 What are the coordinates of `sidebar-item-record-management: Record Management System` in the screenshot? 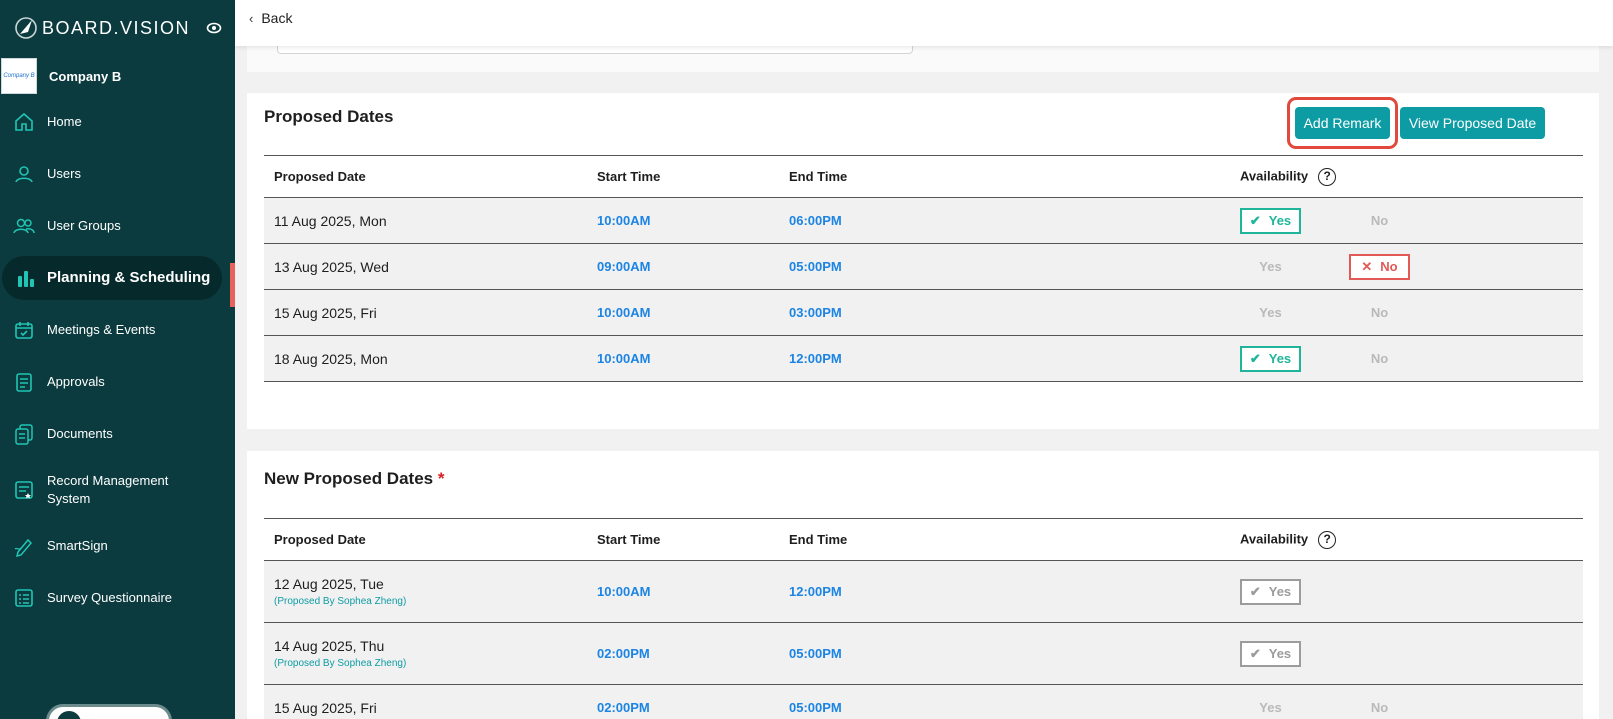 It's located at (115, 490).